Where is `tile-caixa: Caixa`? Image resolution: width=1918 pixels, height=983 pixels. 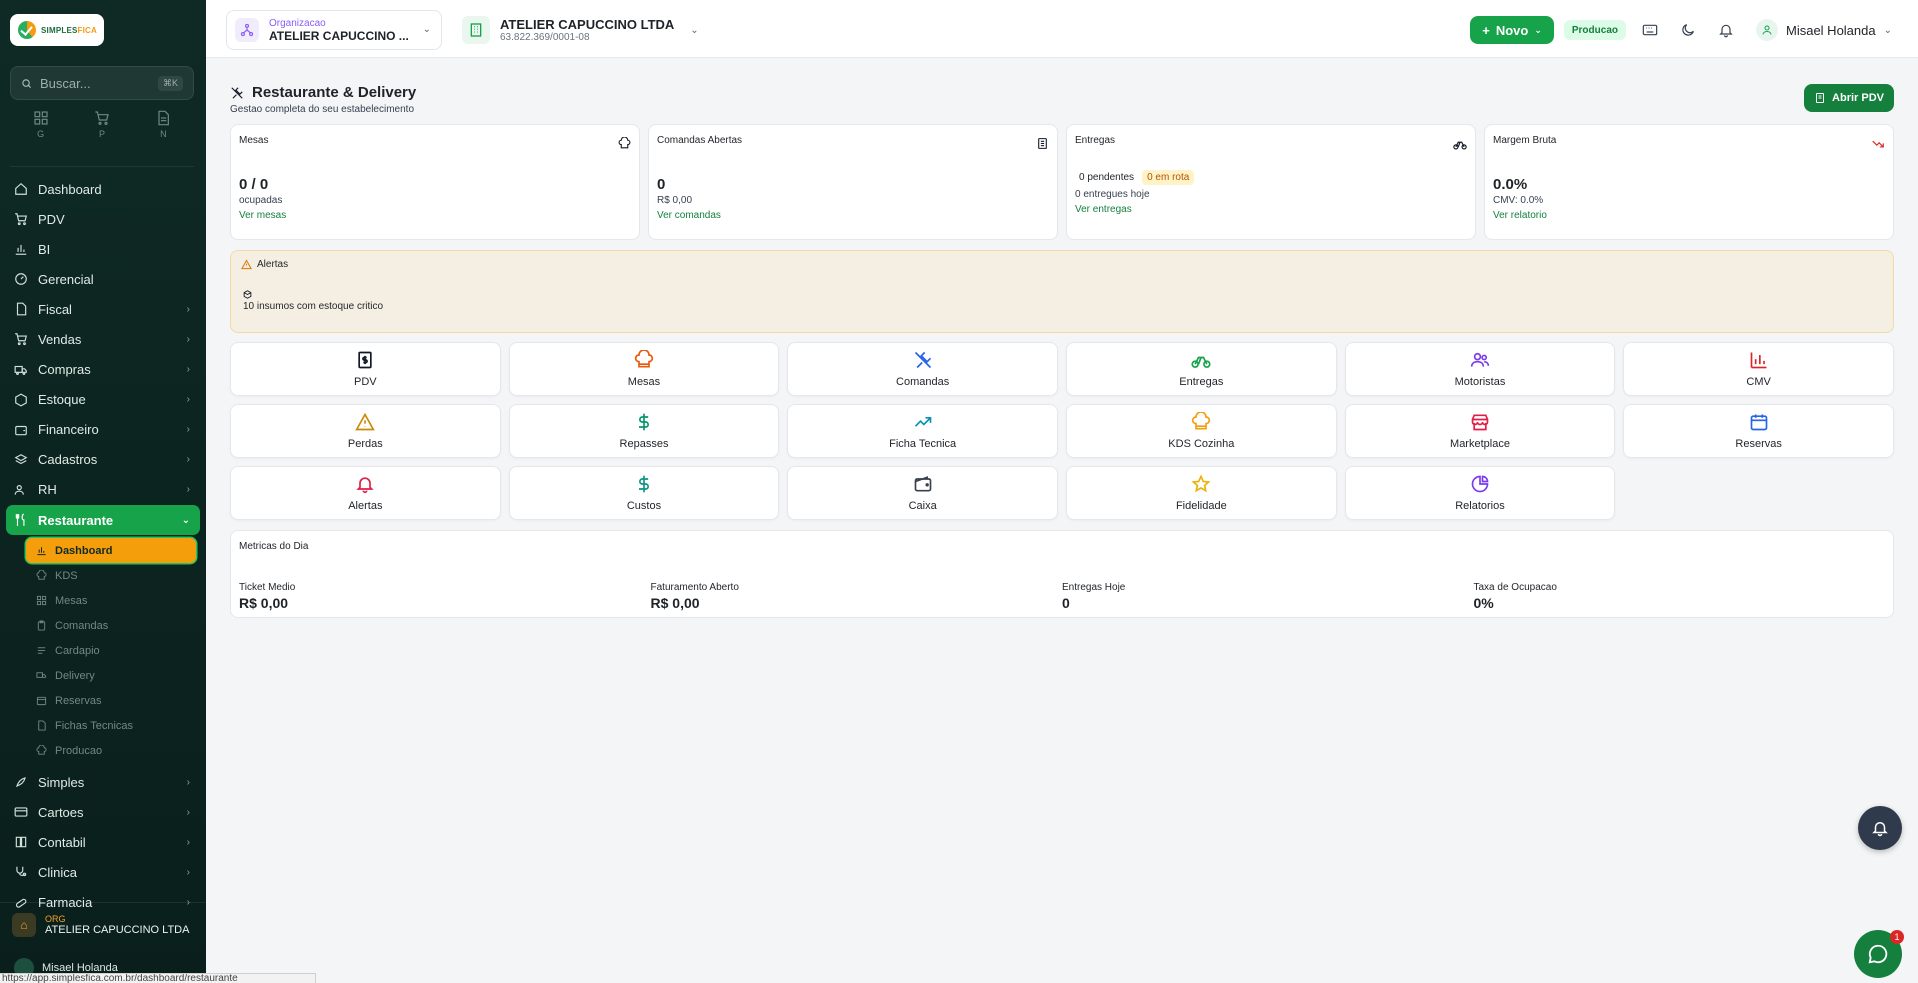
tile-caixa: Caixa is located at coordinates (922, 493).